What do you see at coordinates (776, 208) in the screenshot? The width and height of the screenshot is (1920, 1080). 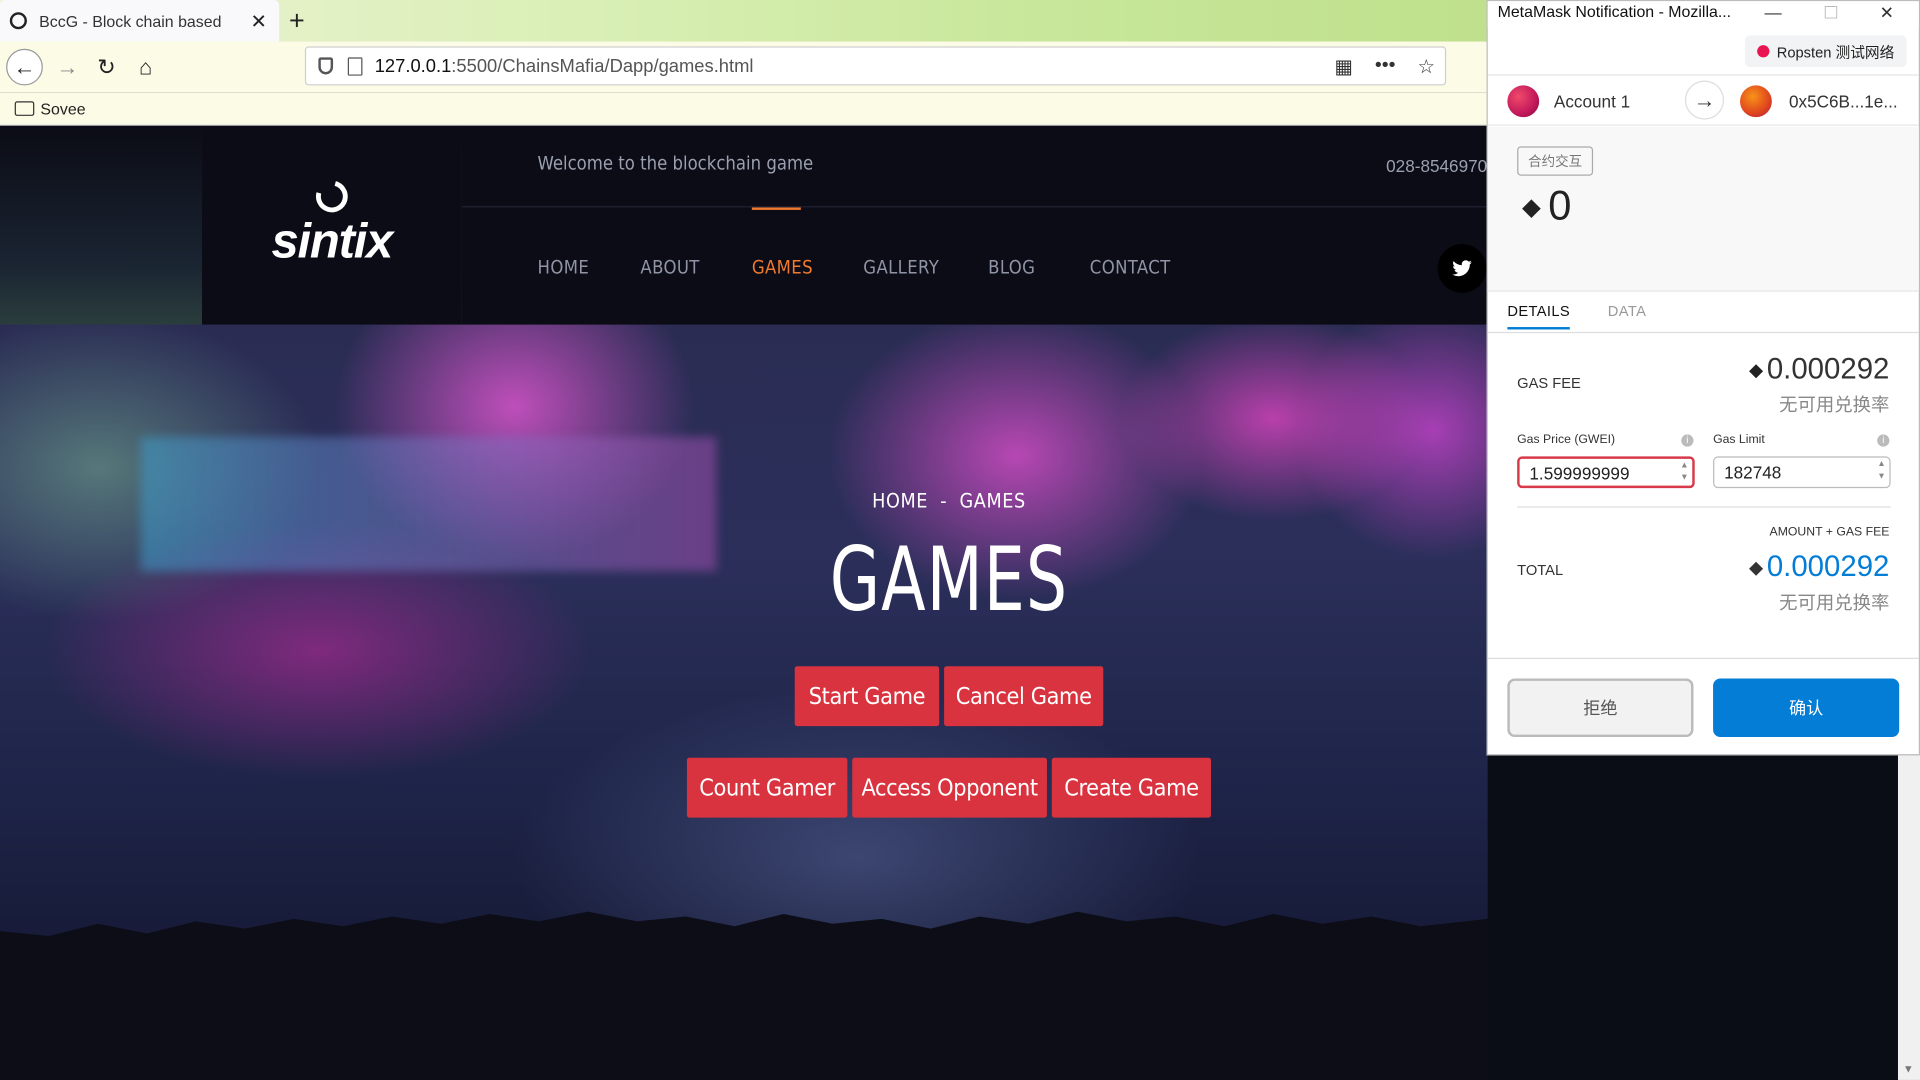 I see `menu-active-indicator` at bounding box center [776, 208].